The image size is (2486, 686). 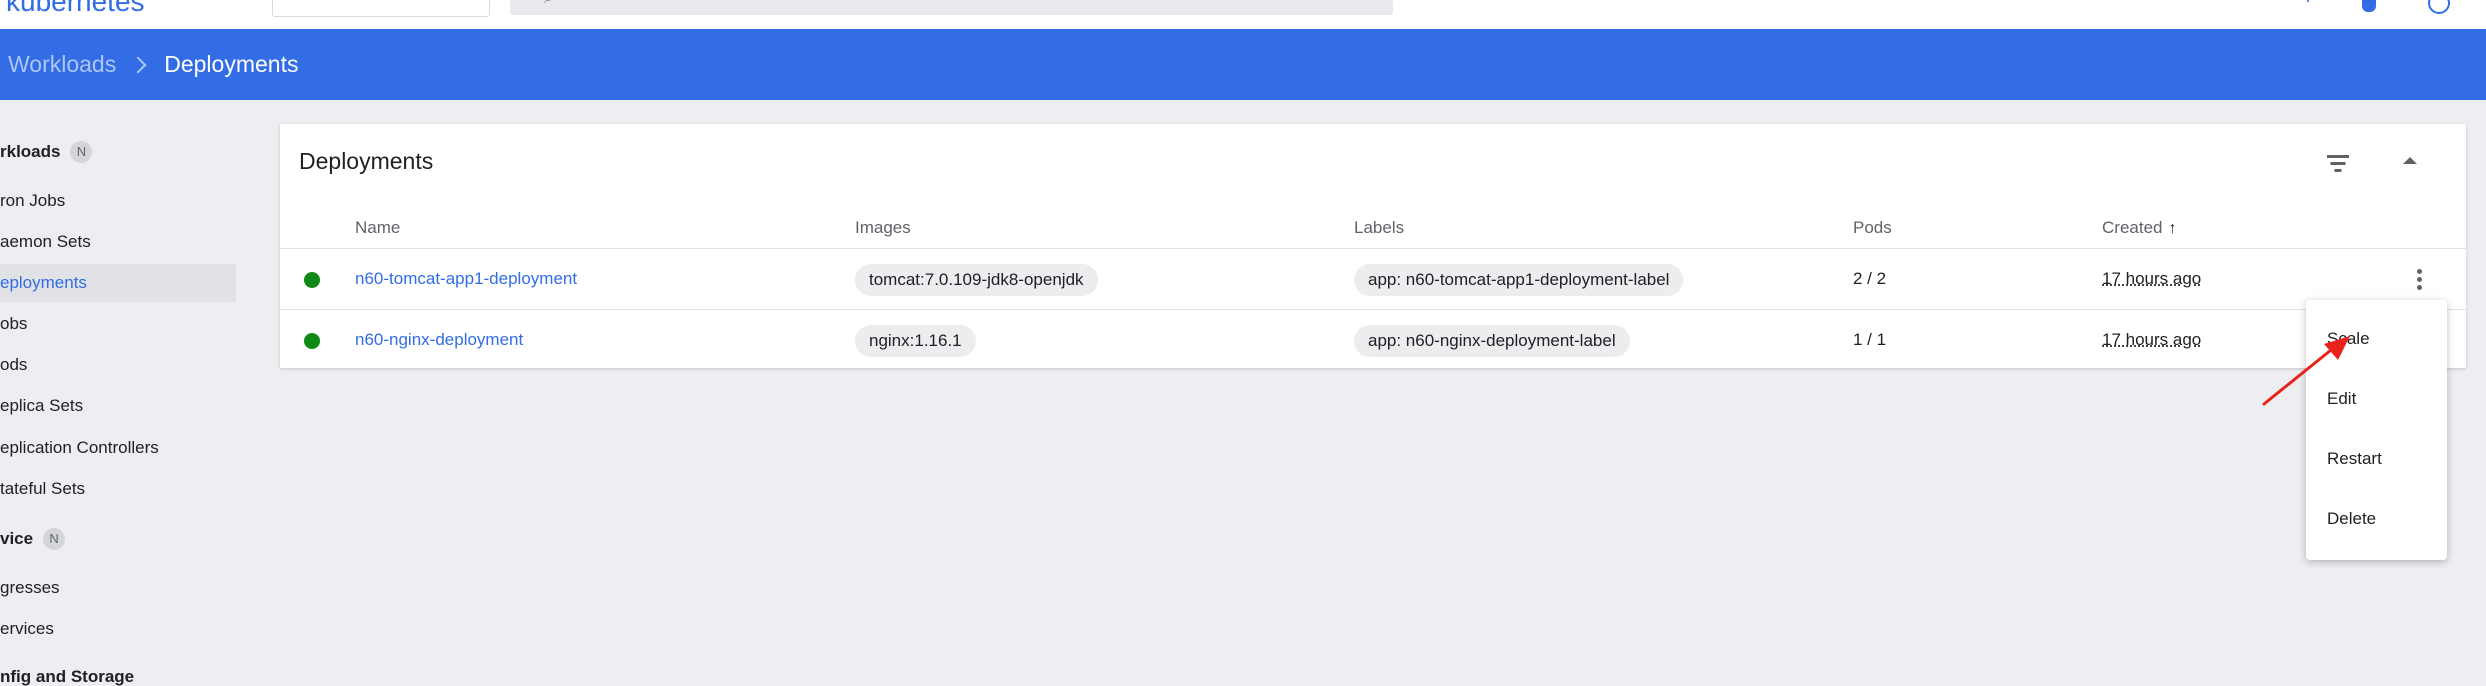 I want to click on column-header-images: Images, so click(x=883, y=227).